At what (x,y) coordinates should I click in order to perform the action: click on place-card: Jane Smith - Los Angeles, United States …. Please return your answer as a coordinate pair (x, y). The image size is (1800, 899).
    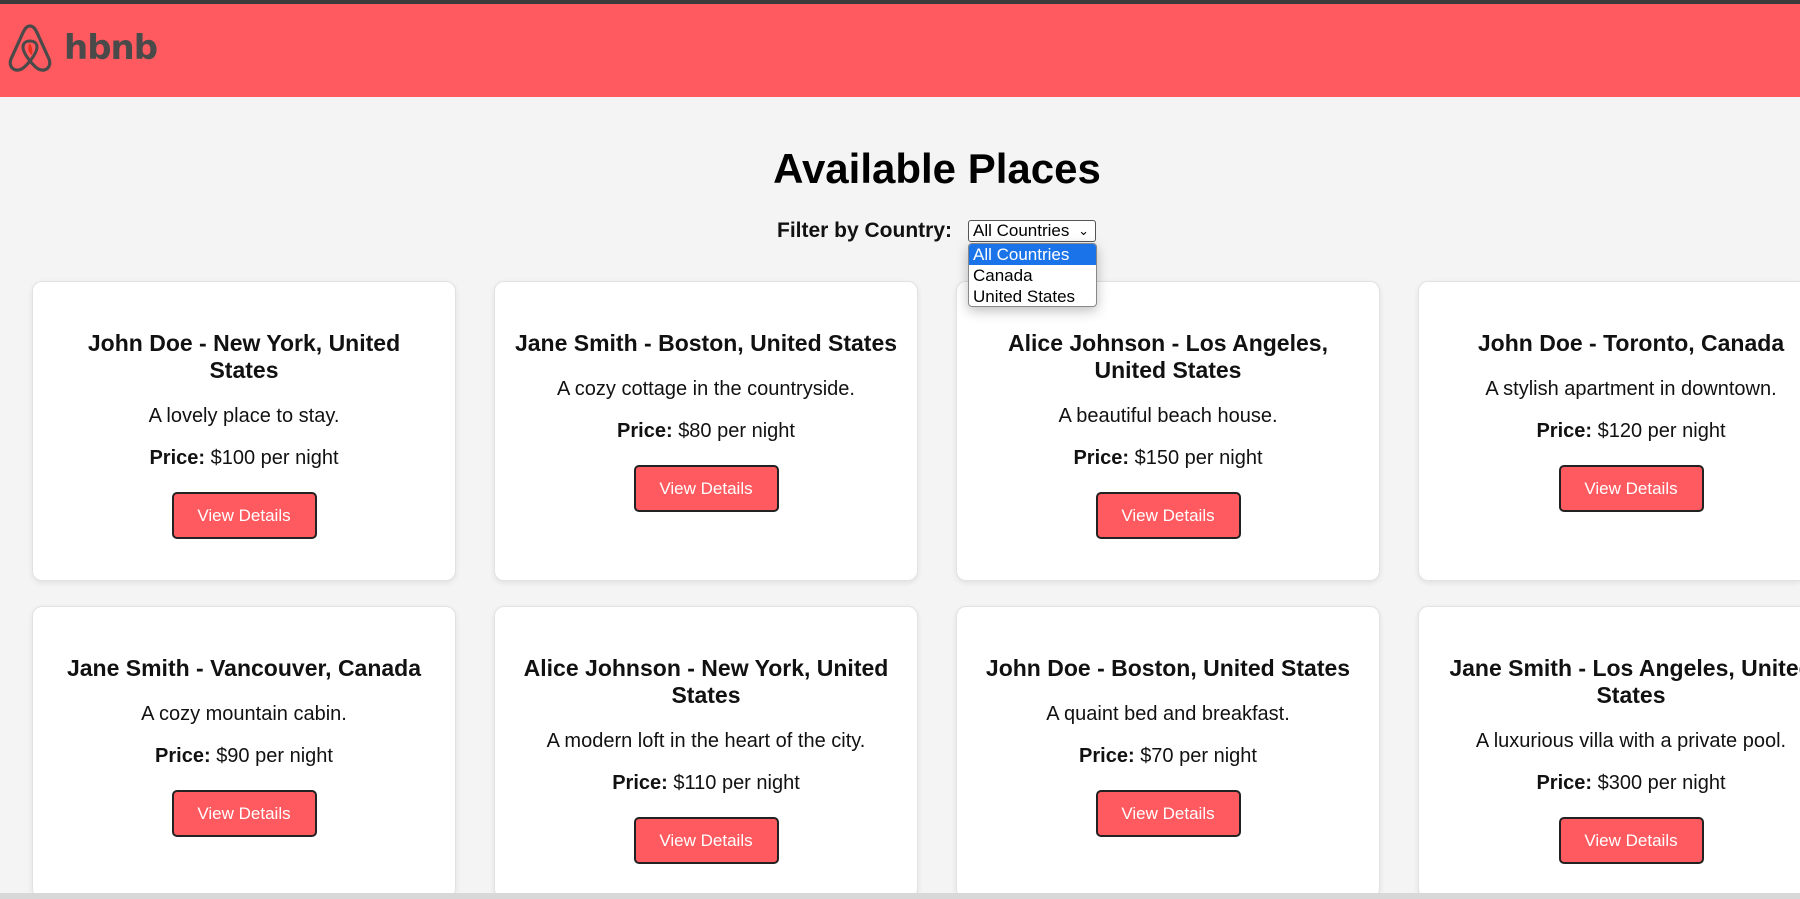
    Looking at the image, I should click on (1609, 752).